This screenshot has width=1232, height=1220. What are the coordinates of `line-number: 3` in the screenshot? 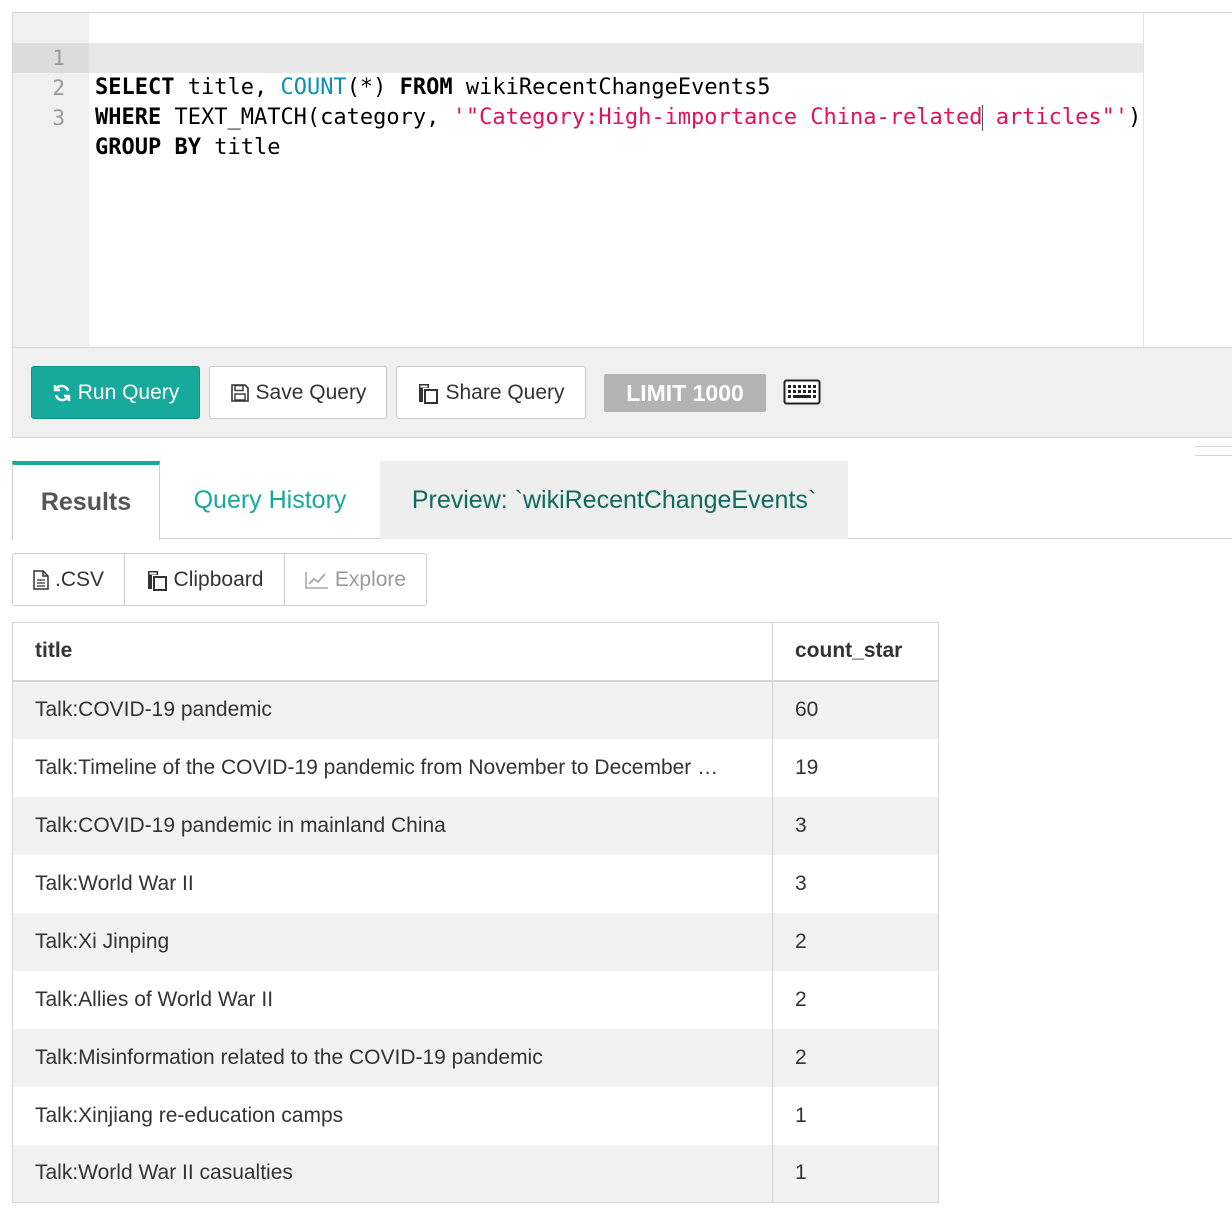 It's located at (58, 118).